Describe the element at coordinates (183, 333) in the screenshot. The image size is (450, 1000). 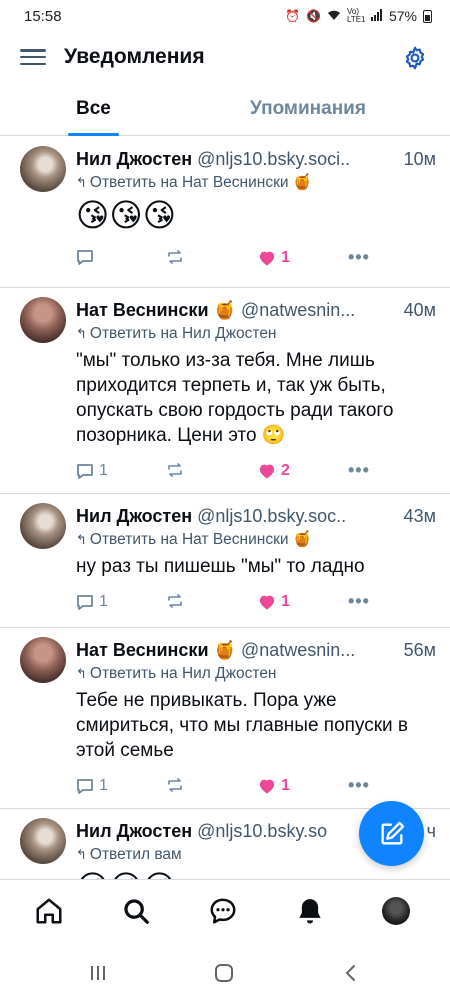
I see `reply-to-label: Ответить на Нил Джостен` at that location.